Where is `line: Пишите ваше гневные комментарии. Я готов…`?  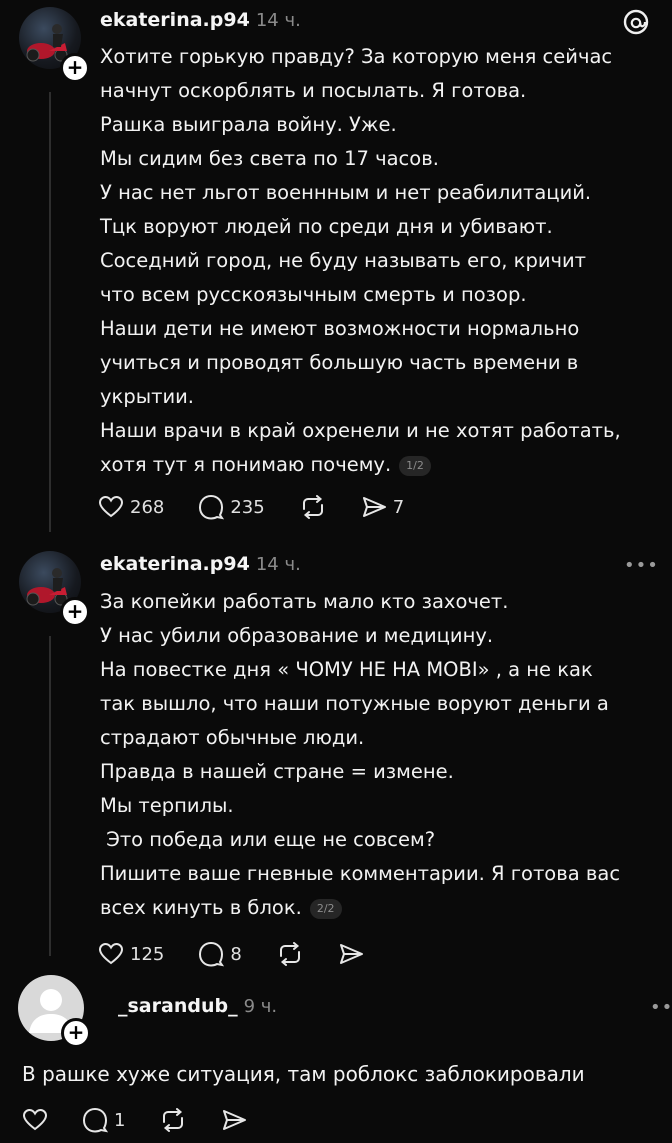
line: Пишите ваше гневные комментарии. Я готов… is located at coordinates (360, 873).